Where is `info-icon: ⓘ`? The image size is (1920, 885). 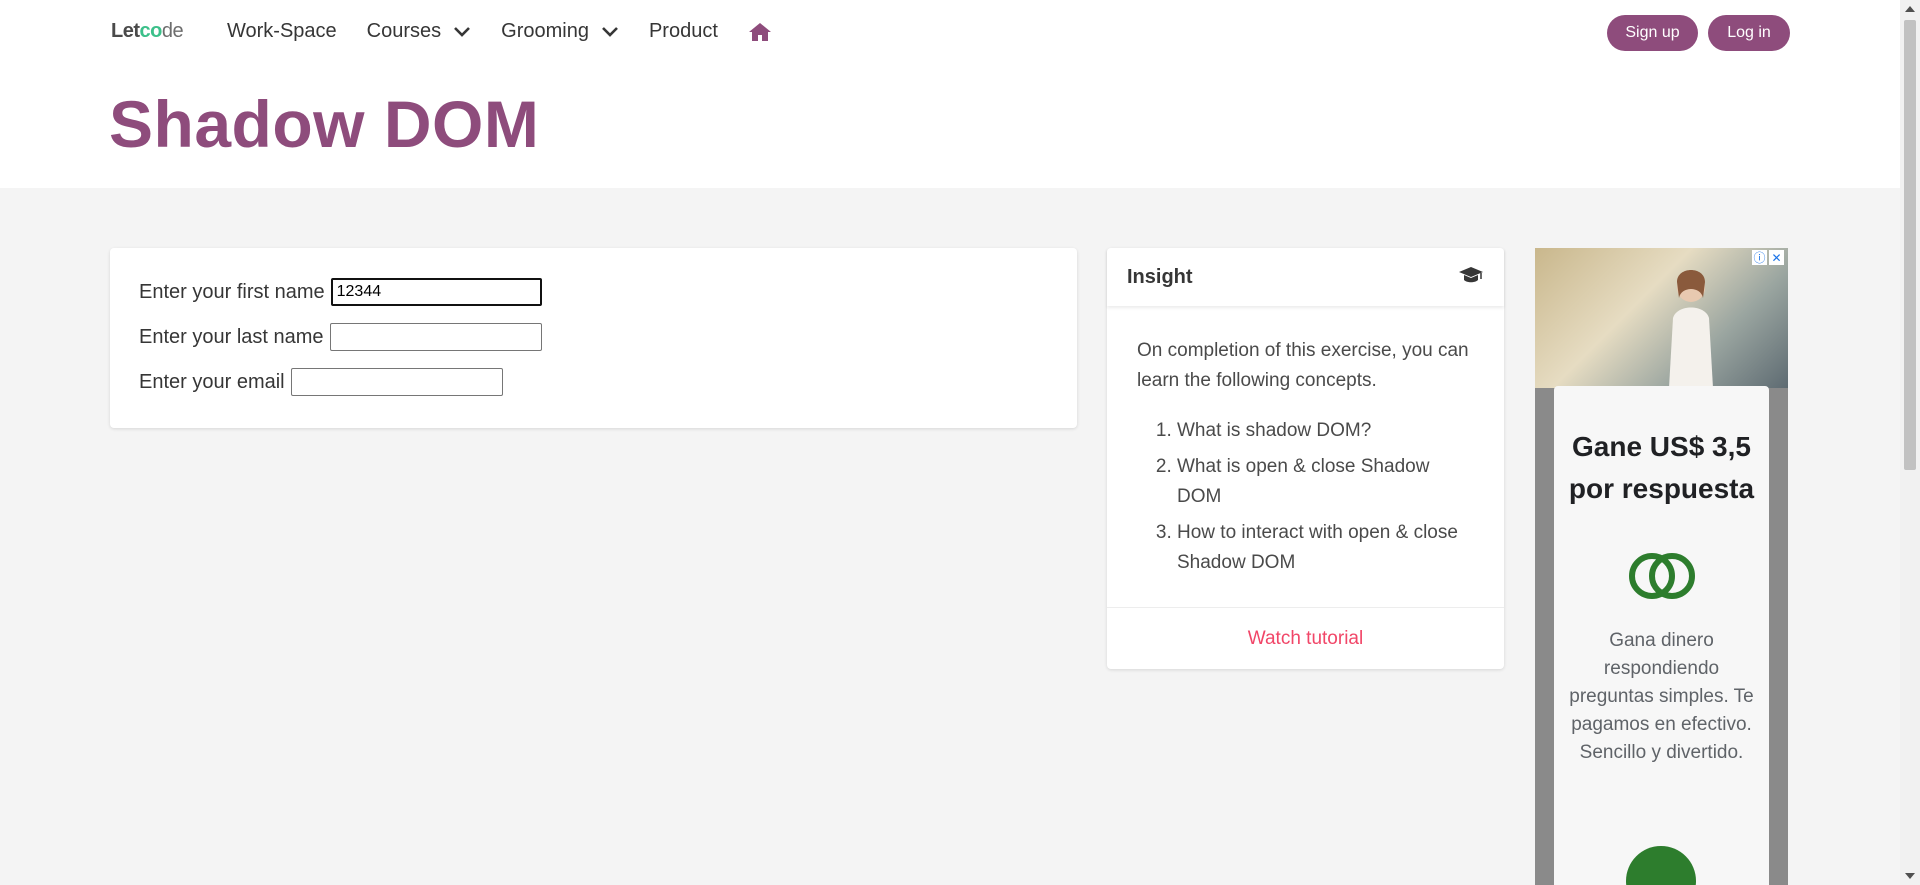 info-icon: ⓘ is located at coordinates (1759, 257).